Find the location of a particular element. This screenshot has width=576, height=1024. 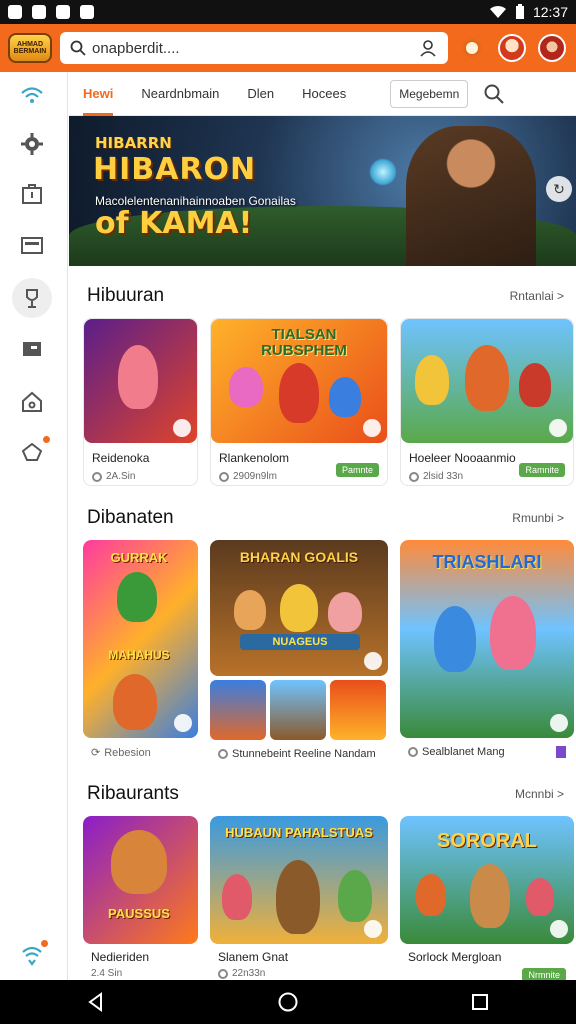

see-more-link: Mcnnbi > is located at coordinates (539, 794).